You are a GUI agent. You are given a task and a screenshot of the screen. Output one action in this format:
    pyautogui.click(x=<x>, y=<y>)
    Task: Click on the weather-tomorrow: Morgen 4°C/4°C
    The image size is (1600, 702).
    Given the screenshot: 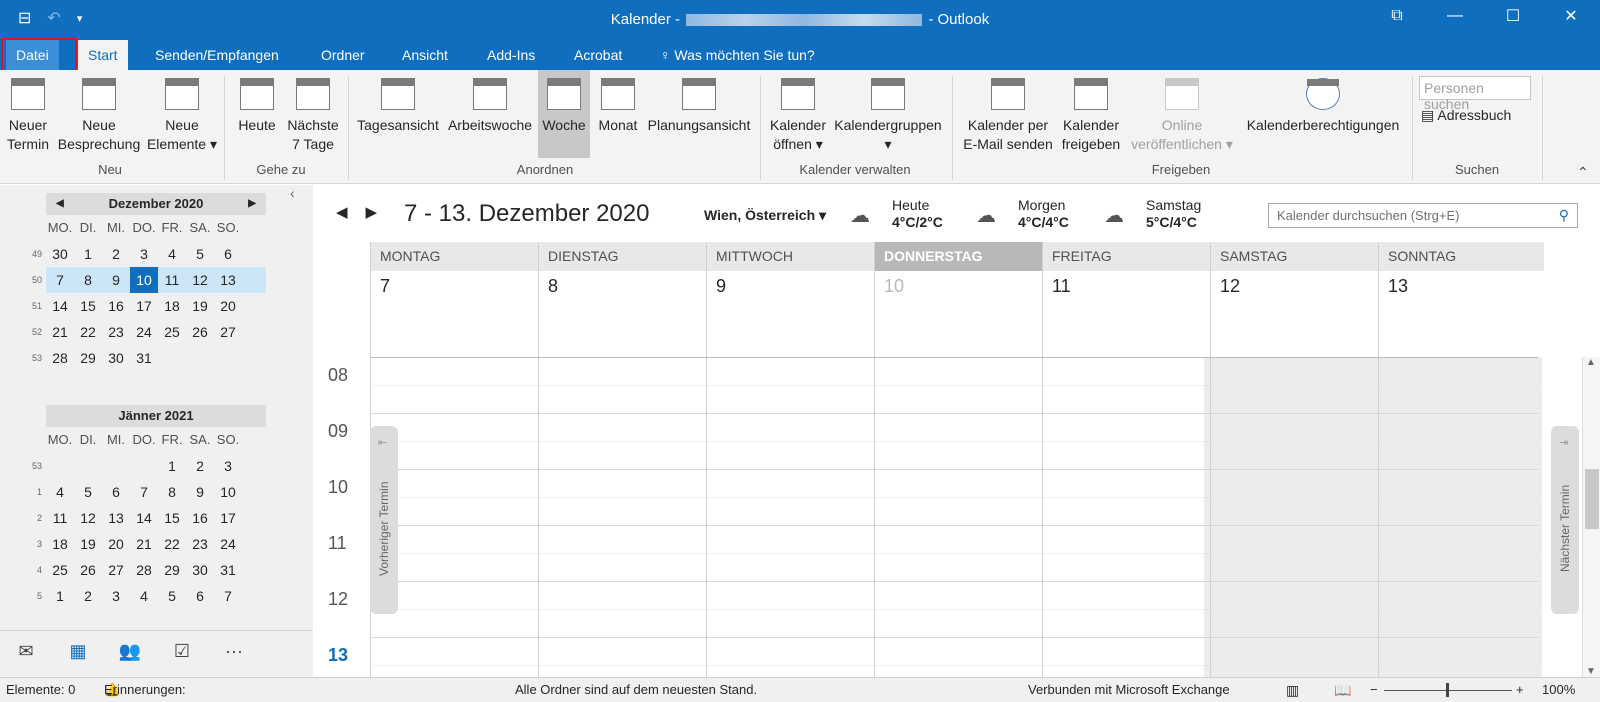 What is the action you would take?
    pyautogui.click(x=1043, y=214)
    